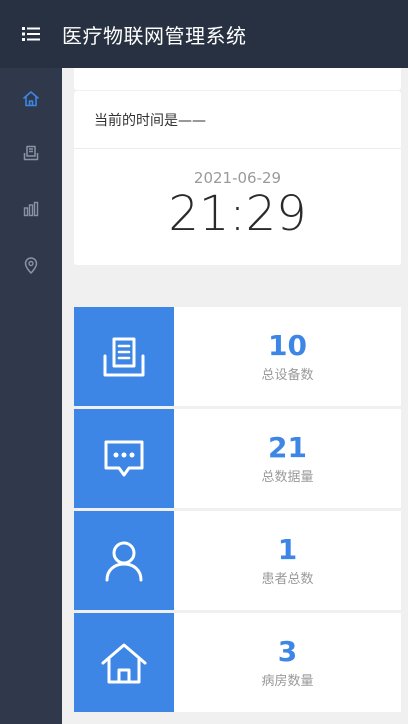  I want to click on stat-card-wards: 3 病房数量, so click(237, 662).